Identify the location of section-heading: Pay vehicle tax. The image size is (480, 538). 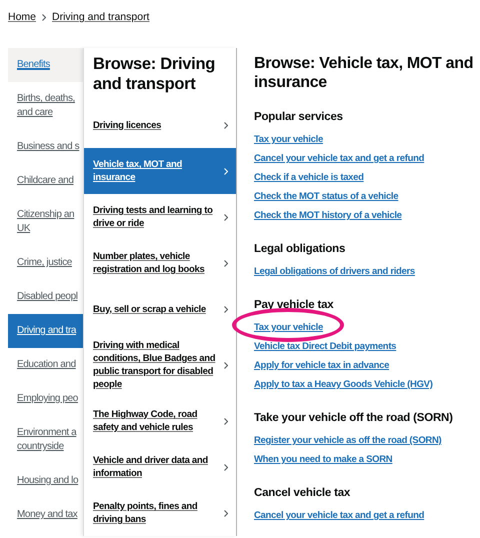
(294, 305).